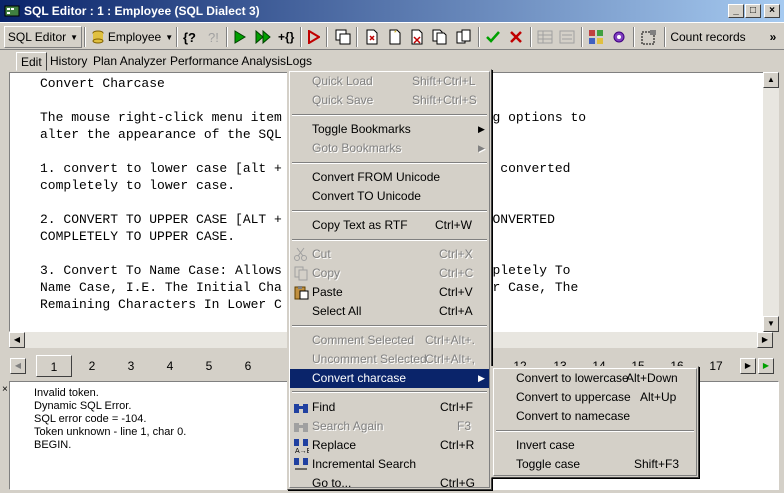 This screenshot has width=784, height=493. I want to click on editor-line: COMPLETELY TO UPPER CASE., so click(138, 236).